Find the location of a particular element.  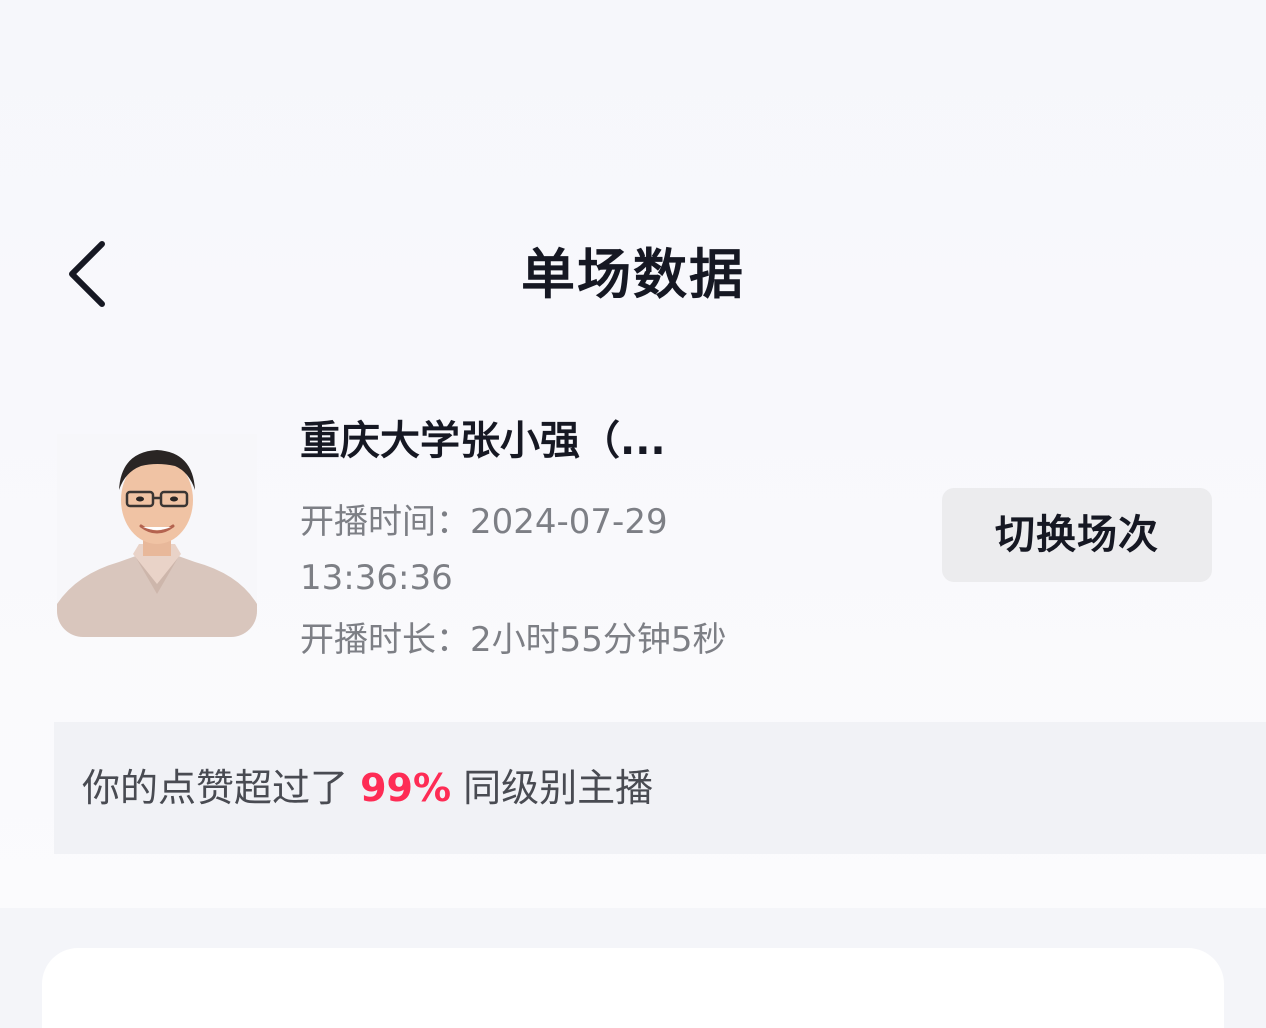

duration-row: 开播时长：2小时55分钟5秒 is located at coordinates (513, 640).